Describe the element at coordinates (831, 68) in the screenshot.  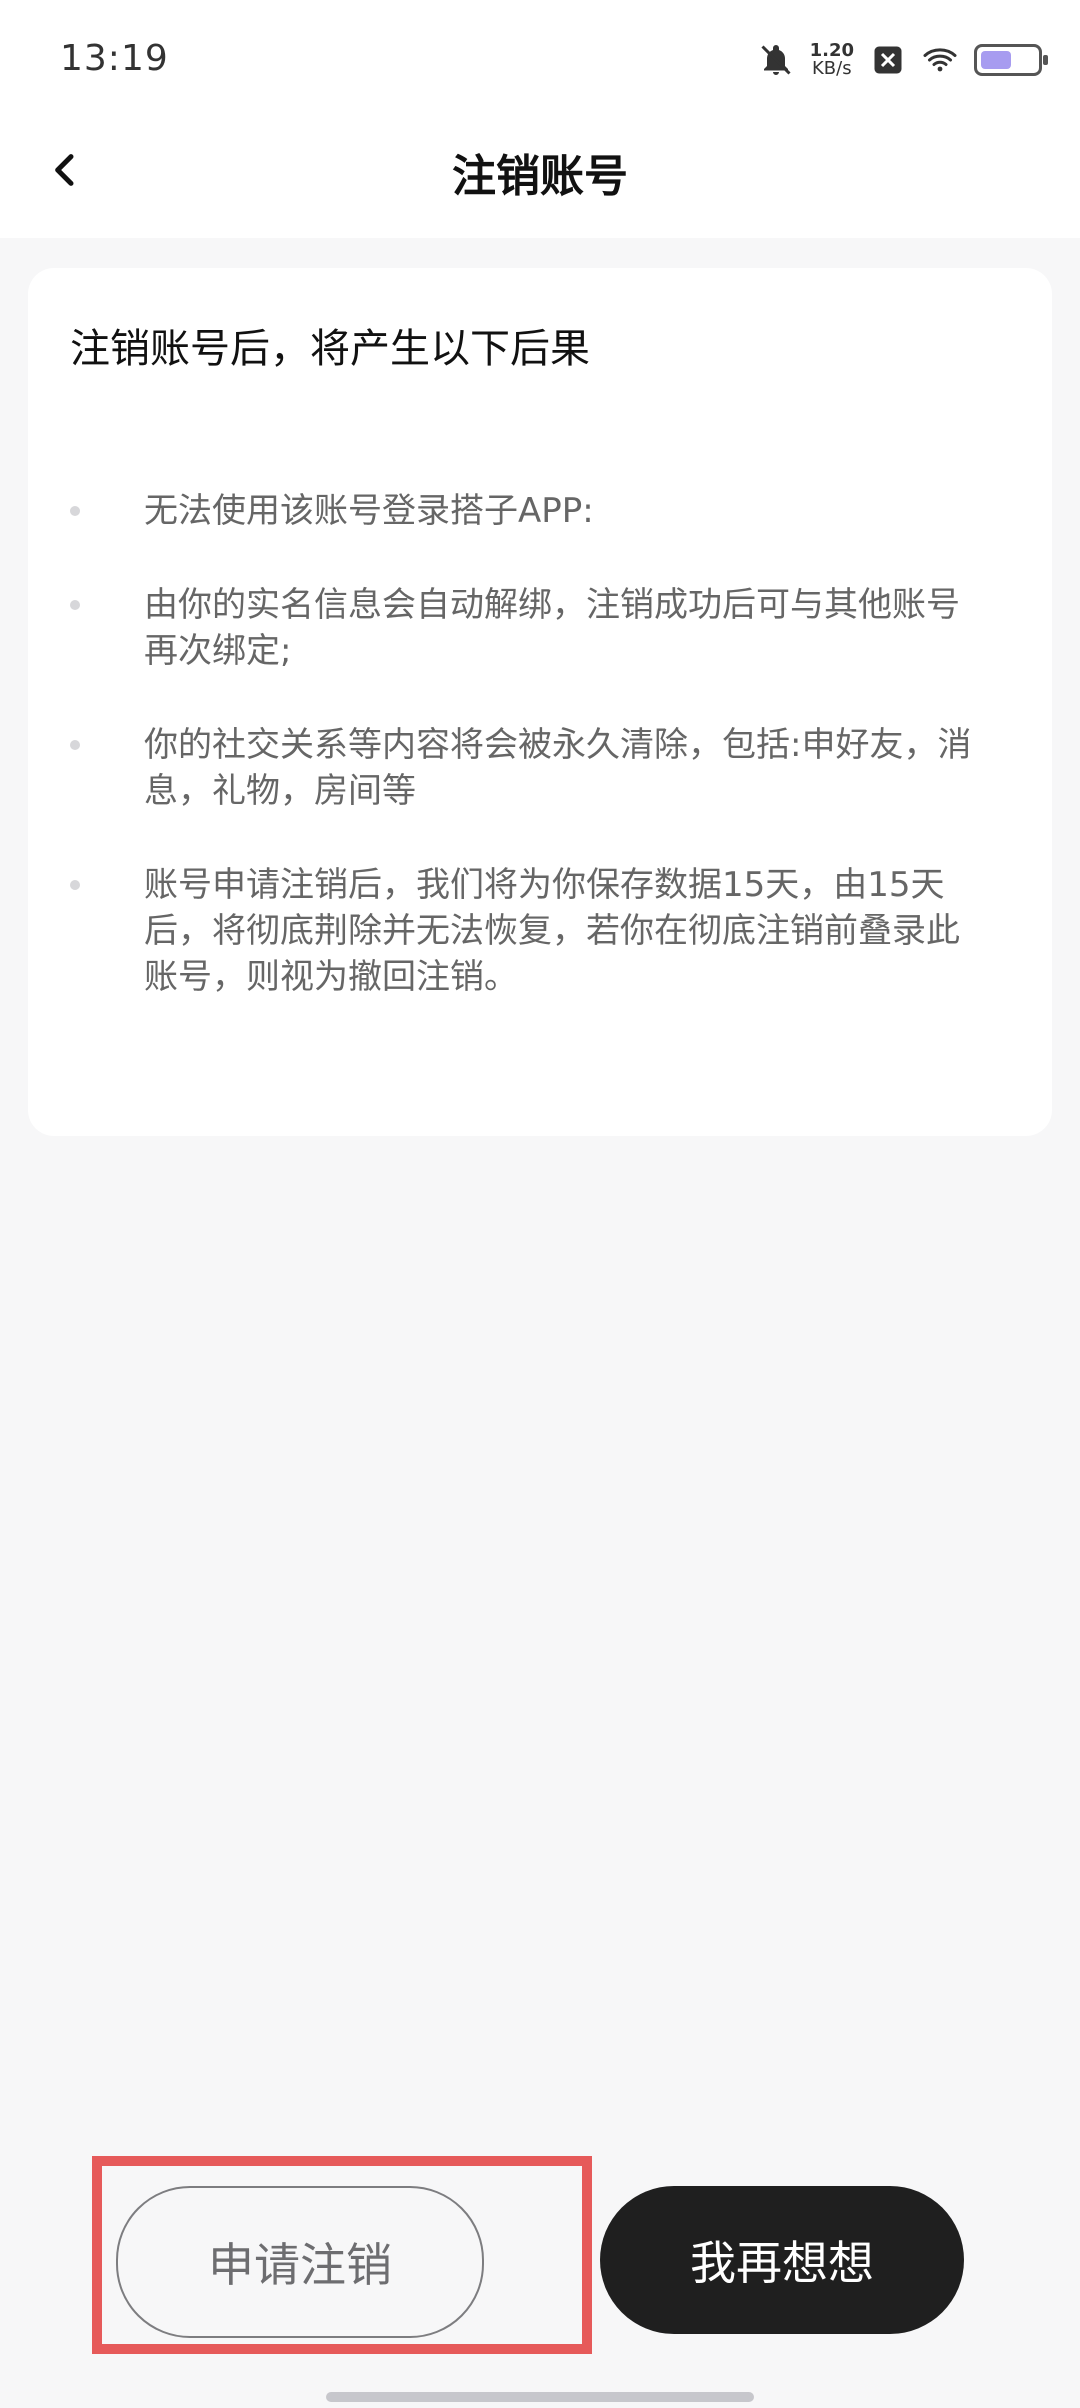
I see `net-speed-unit: KB/s` at that location.